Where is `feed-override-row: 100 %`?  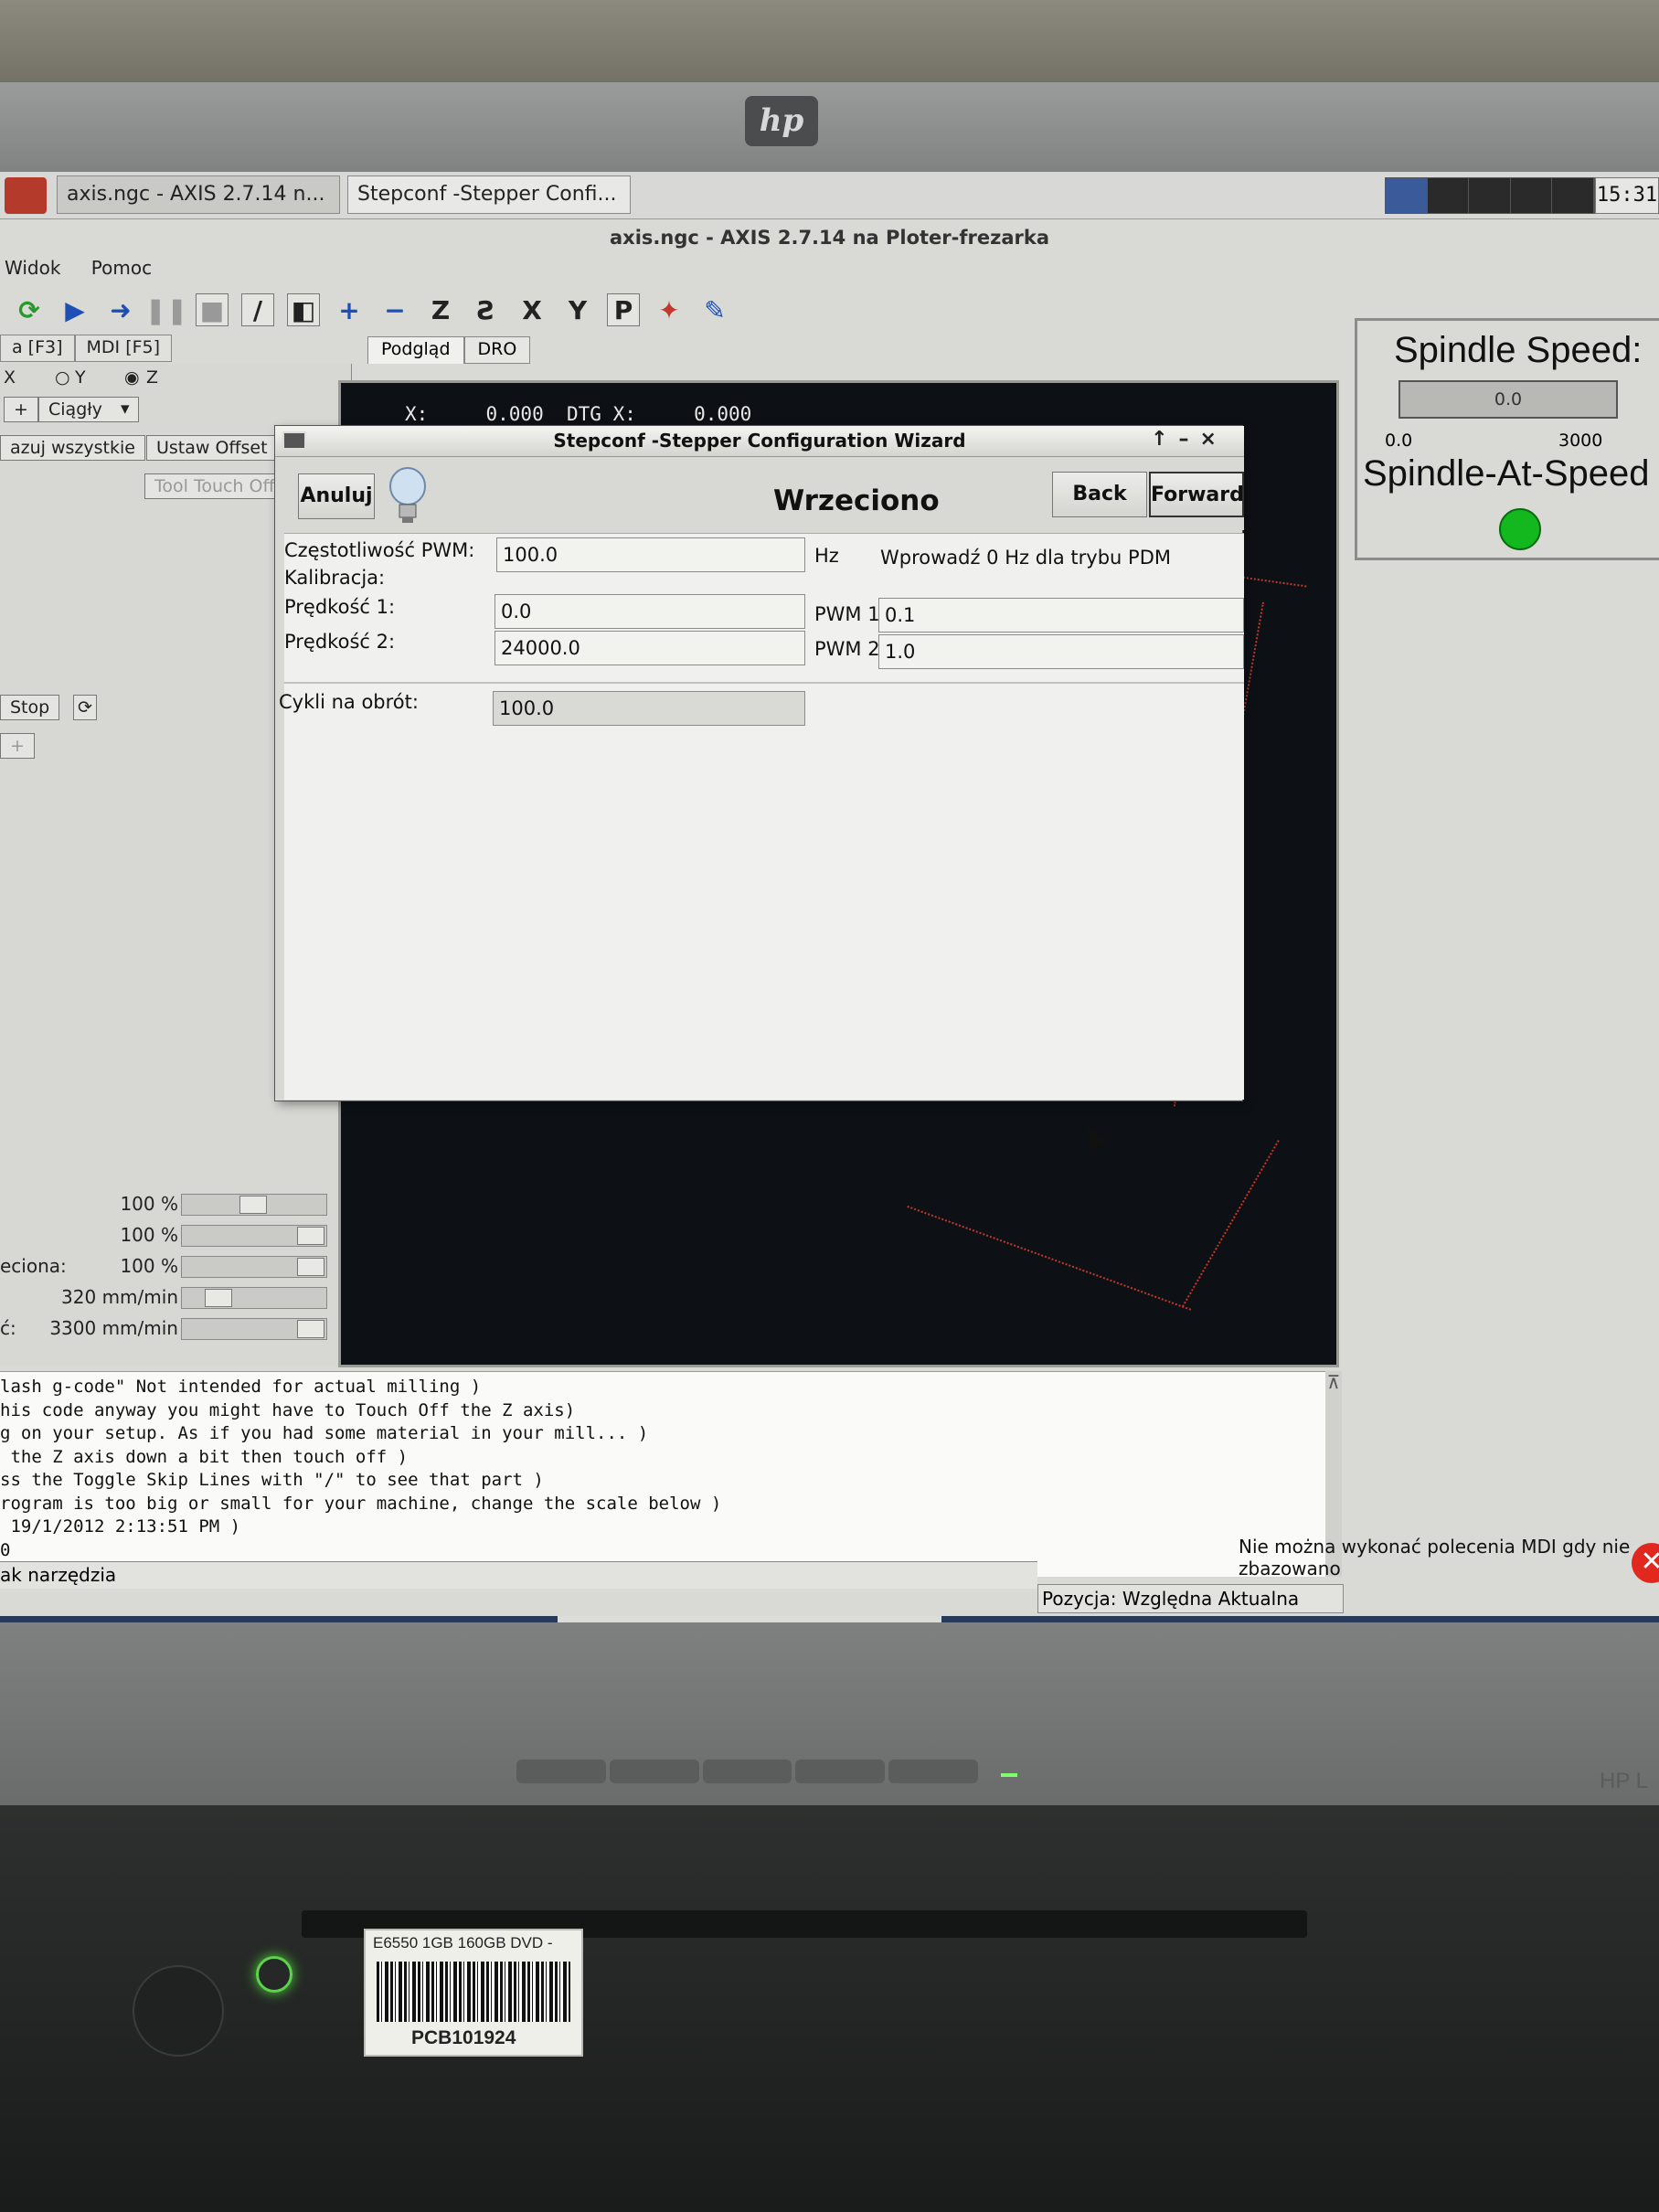
feed-override-row: 100 % is located at coordinates (176, 1204).